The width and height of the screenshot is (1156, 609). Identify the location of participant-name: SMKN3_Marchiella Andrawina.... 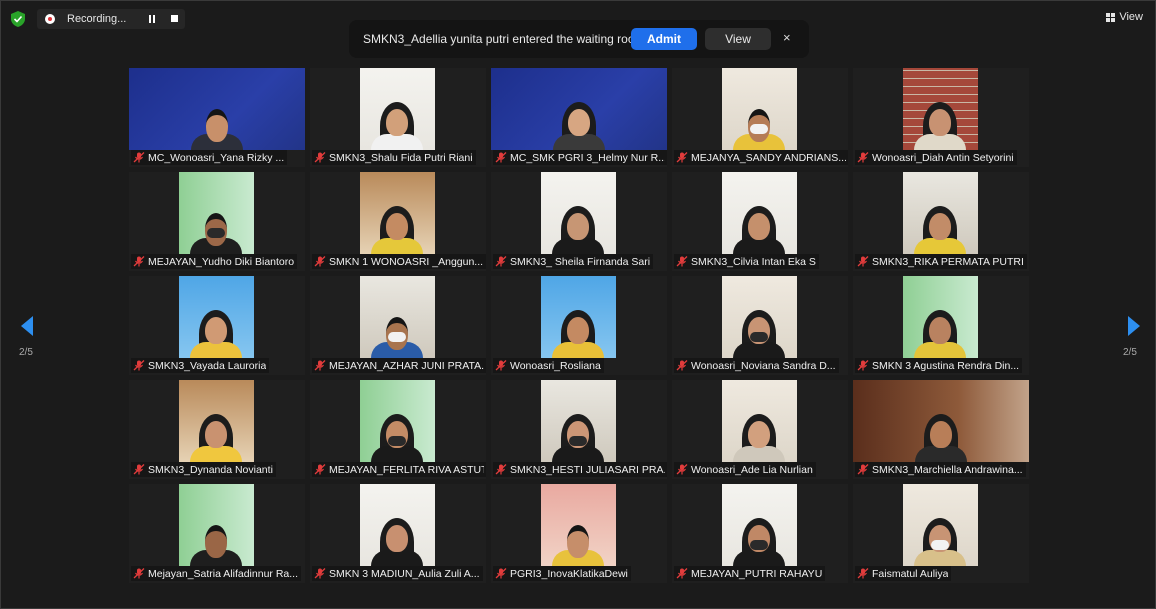
(947, 469).